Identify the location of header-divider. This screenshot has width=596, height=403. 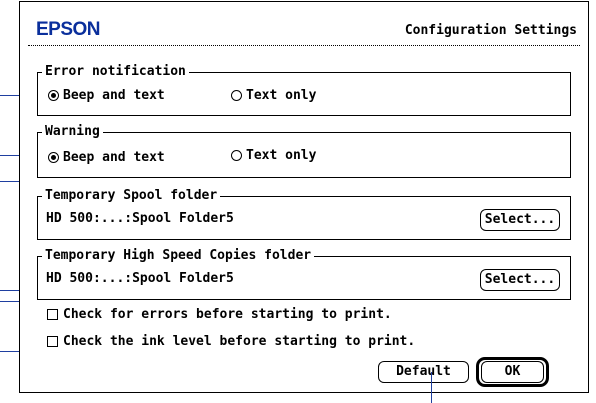
(304, 45).